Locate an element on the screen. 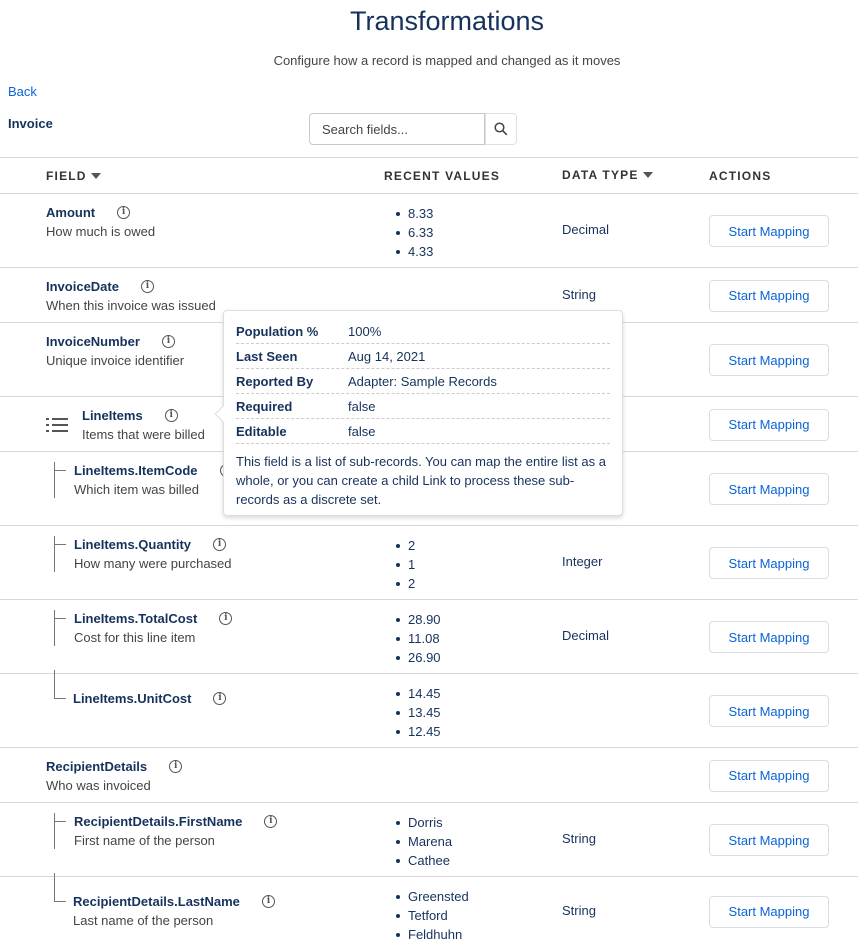 The width and height of the screenshot is (858, 946). page-title: Transformations is located at coordinates (447, 21).